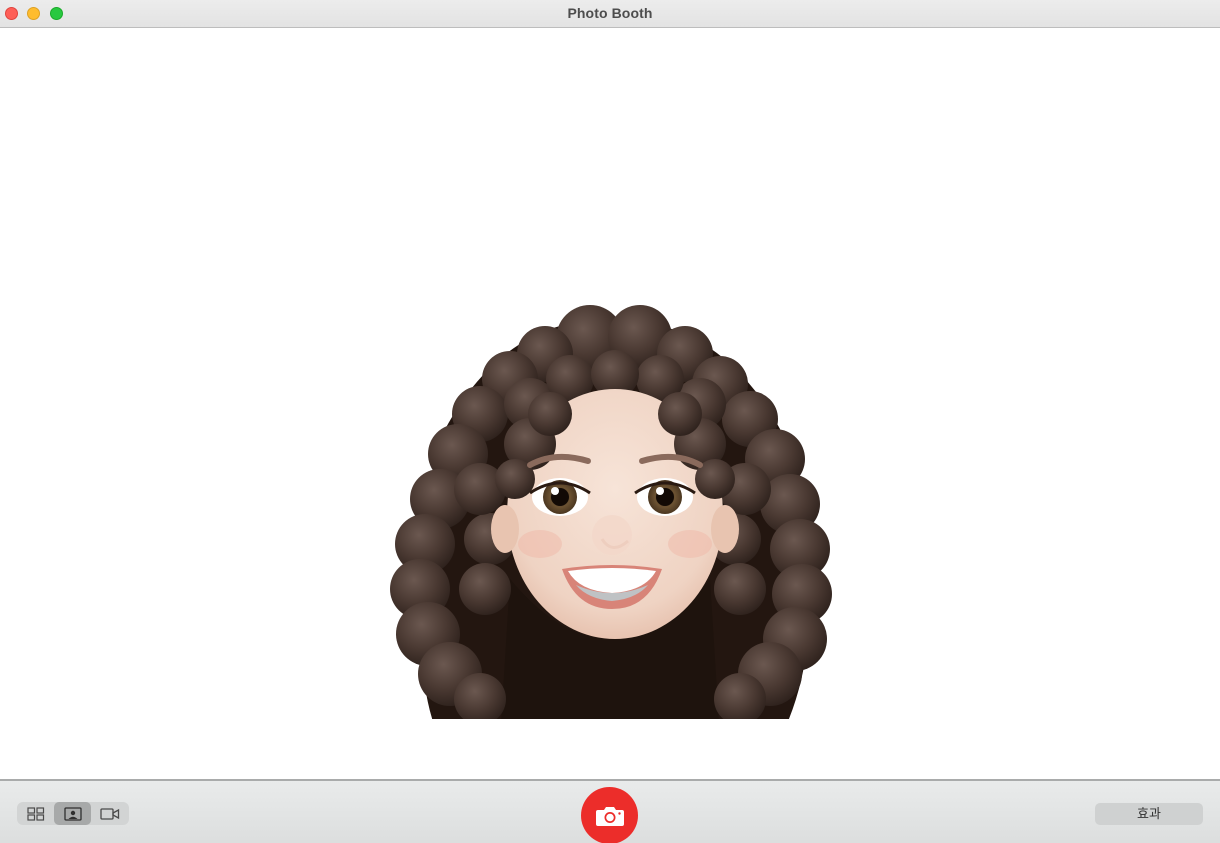 This screenshot has width=1220, height=843. I want to click on window-title: Photo Booth, so click(610, 13).